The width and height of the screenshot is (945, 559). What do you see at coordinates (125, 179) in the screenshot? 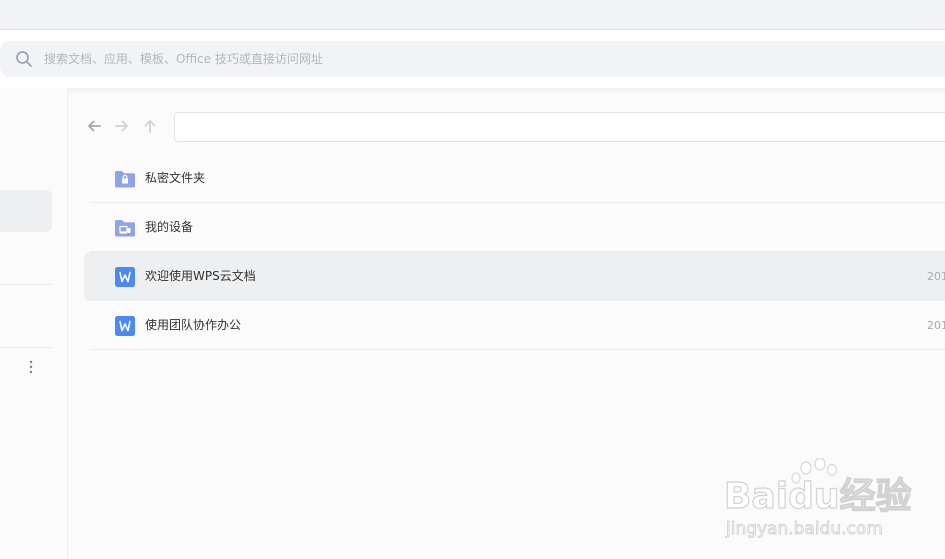
I see `lock-folder-icon` at bounding box center [125, 179].